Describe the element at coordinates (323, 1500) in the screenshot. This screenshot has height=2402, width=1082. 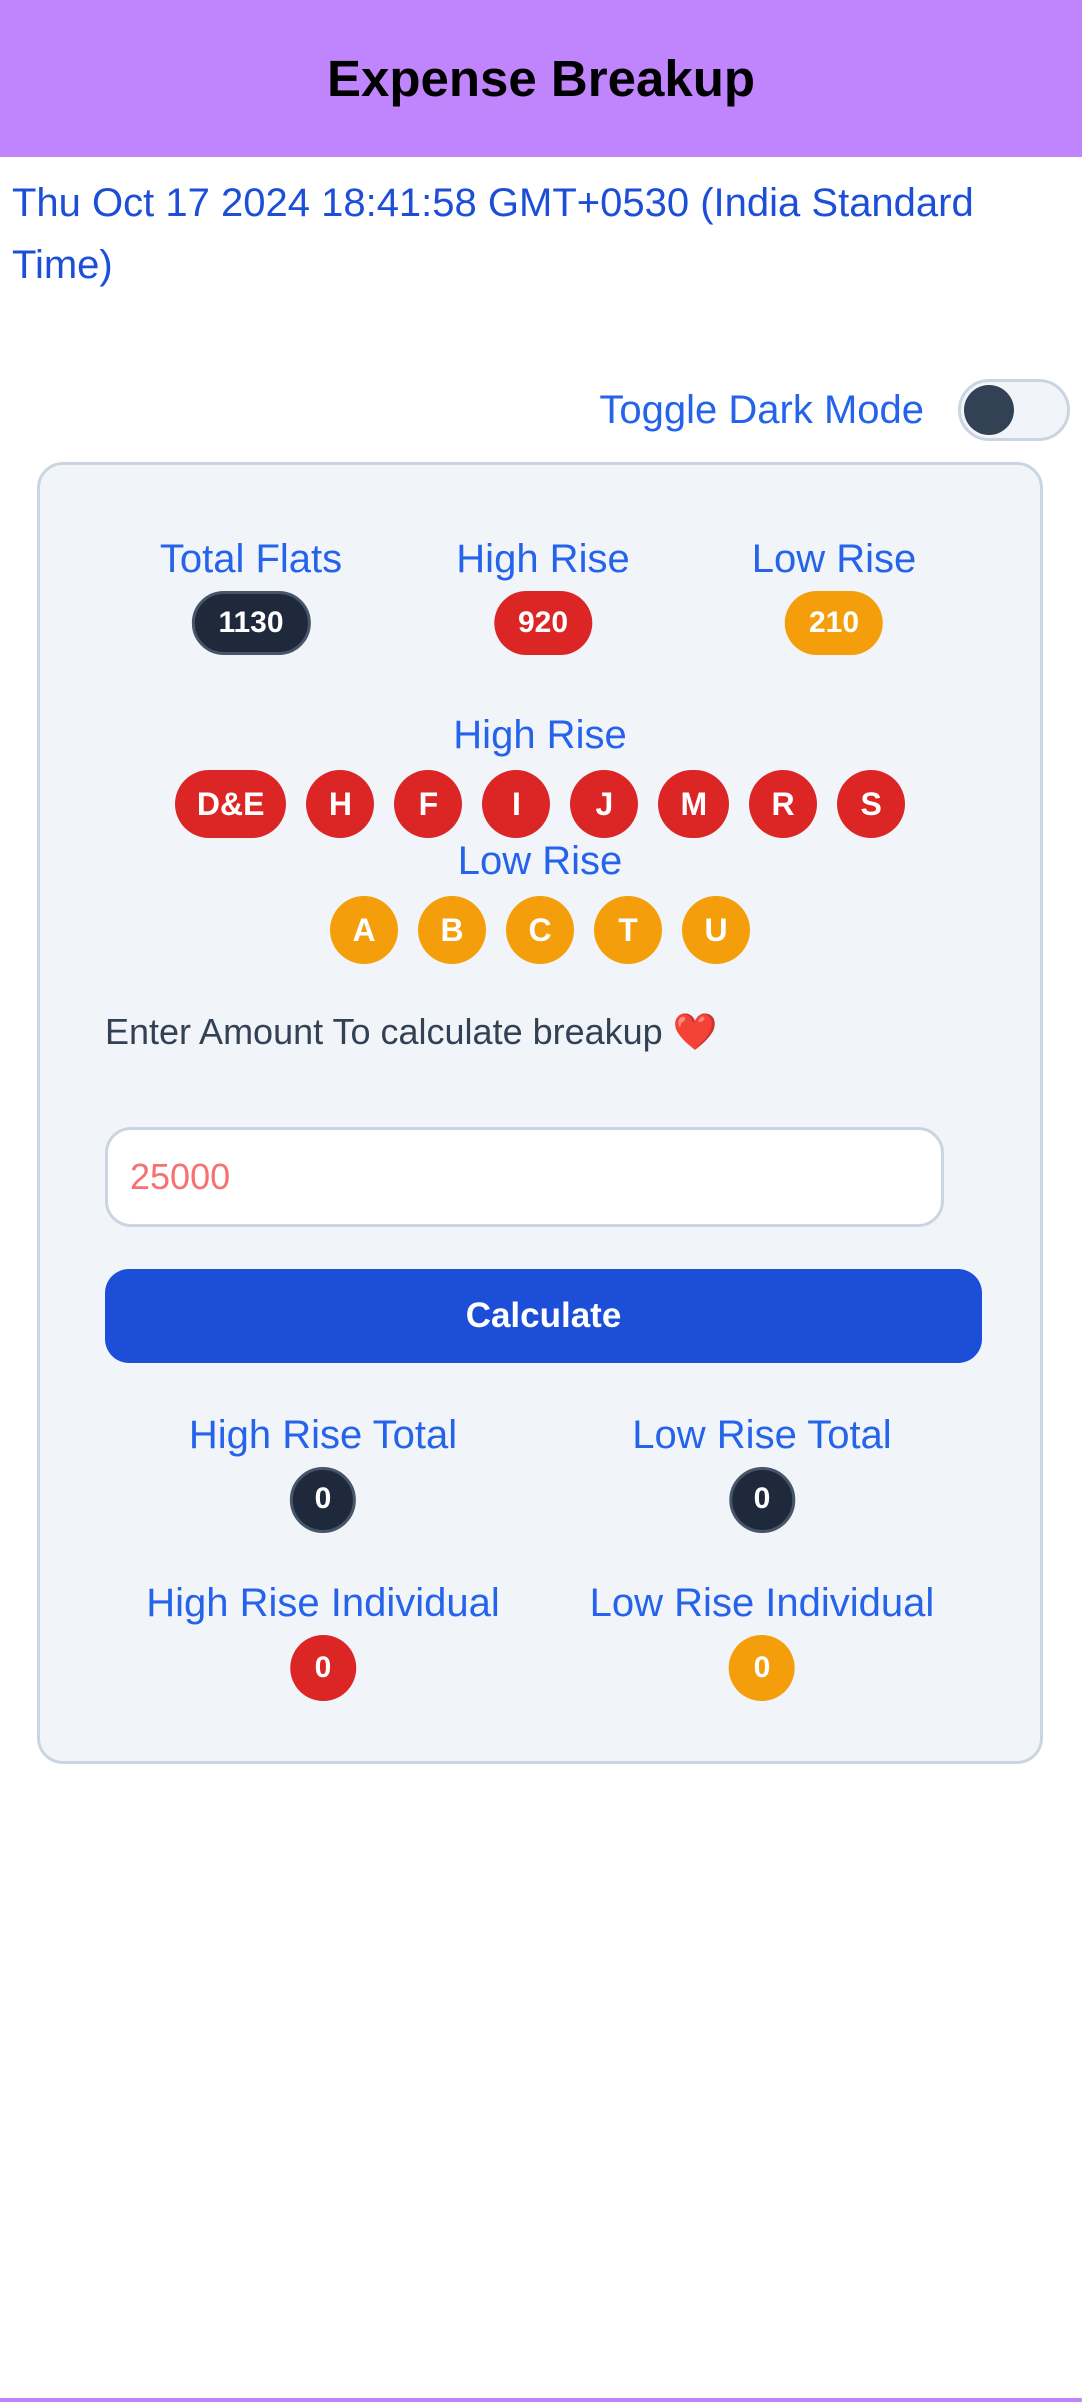
I see `high-rise-total-badge: 0` at that location.